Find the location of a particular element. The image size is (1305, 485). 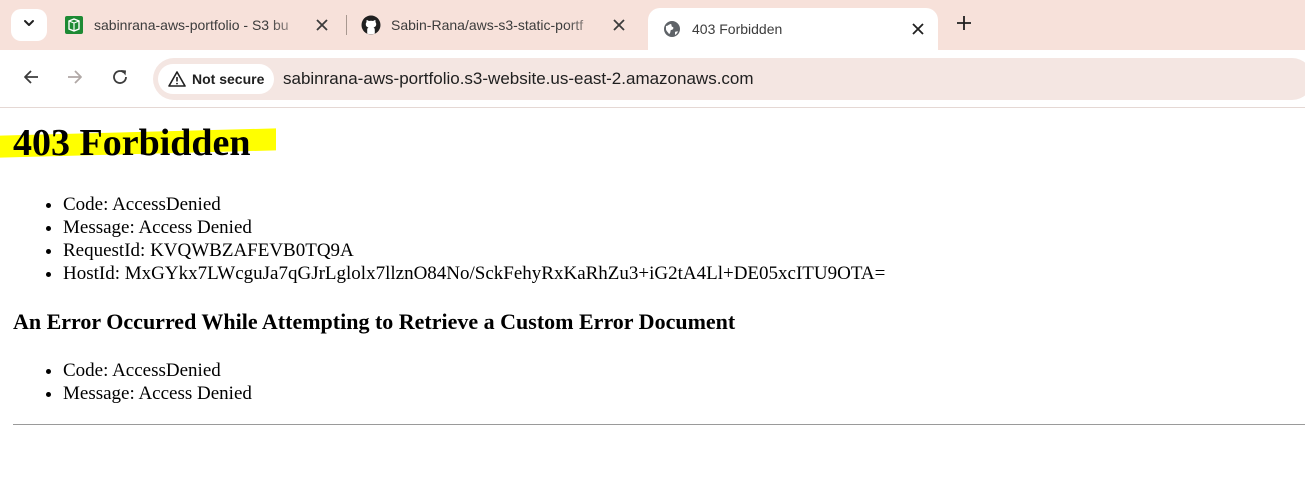

site-info-button: Not secure is located at coordinates (216, 79).